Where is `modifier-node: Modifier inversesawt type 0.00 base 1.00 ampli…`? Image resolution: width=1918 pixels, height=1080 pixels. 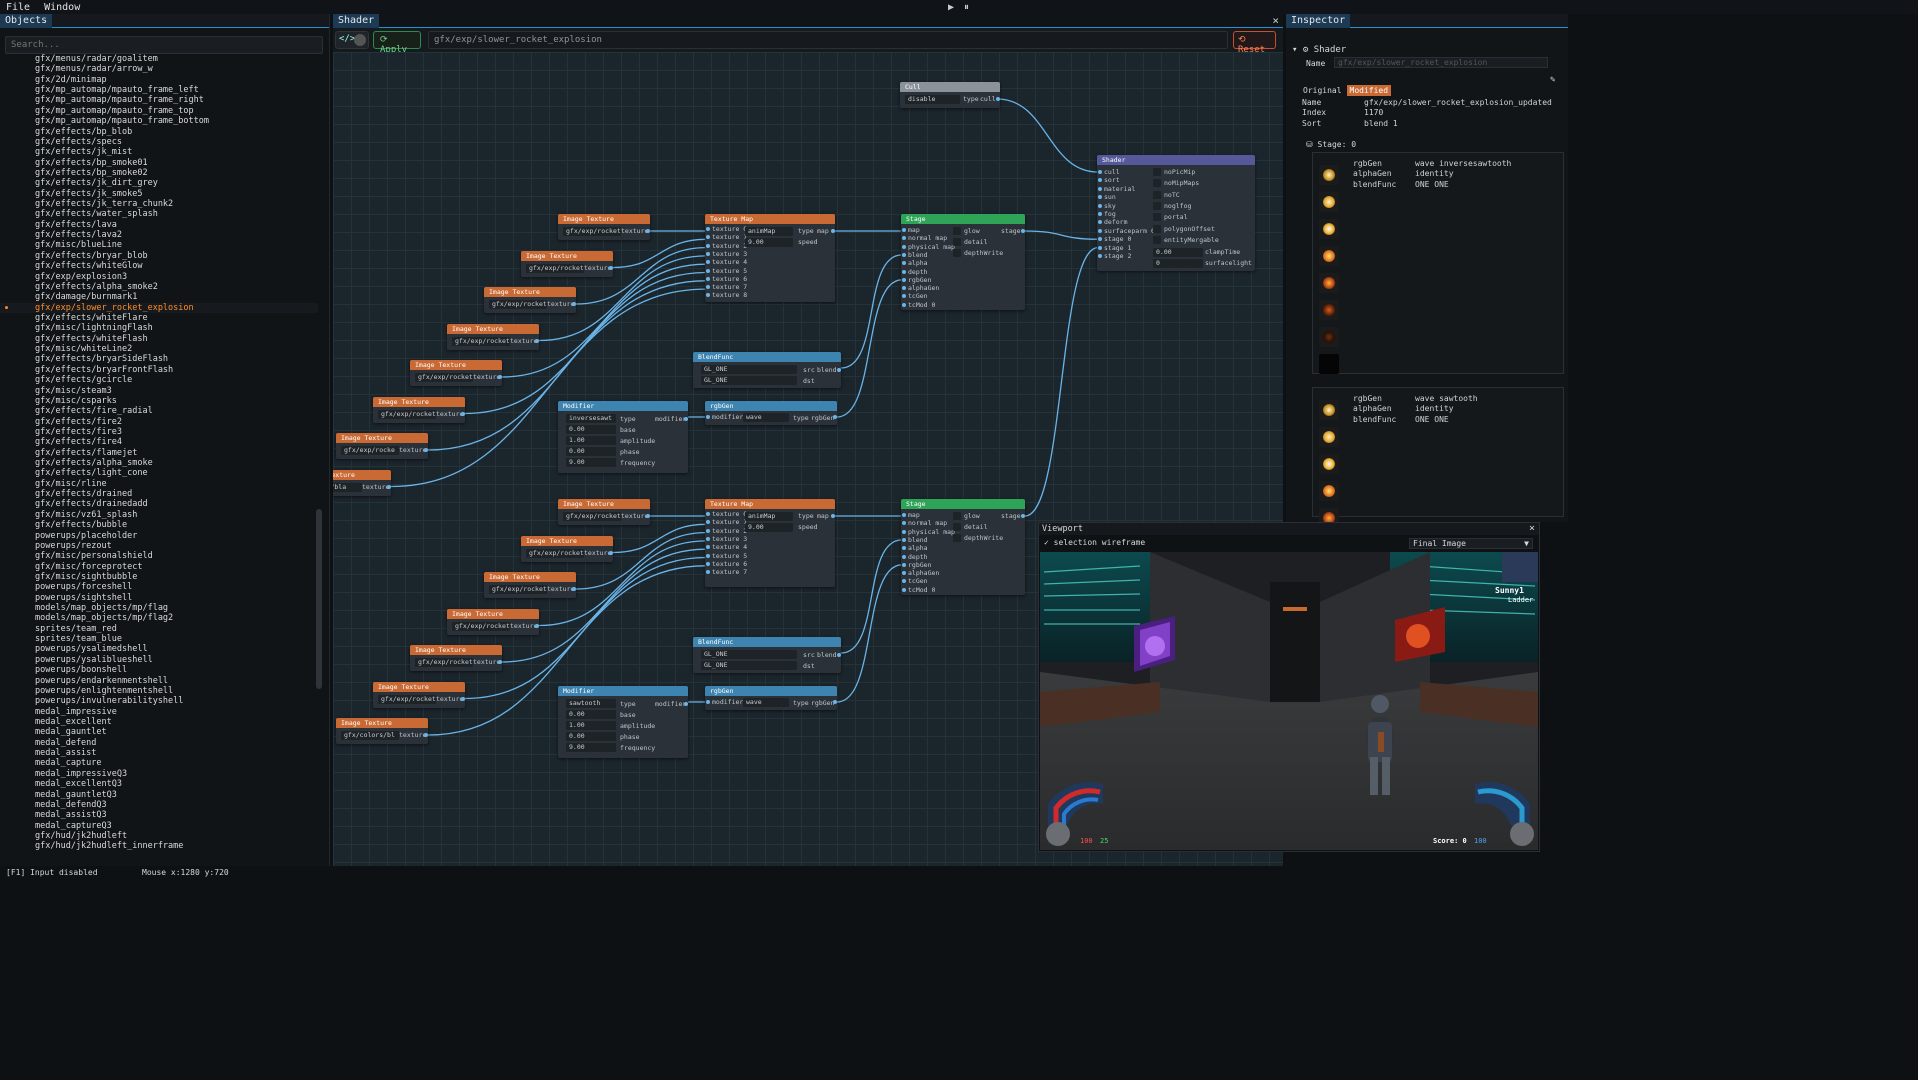 modifier-node: Modifier inversesawt type 0.00 base 1.00 ampli… is located at coordinates (623, 437).